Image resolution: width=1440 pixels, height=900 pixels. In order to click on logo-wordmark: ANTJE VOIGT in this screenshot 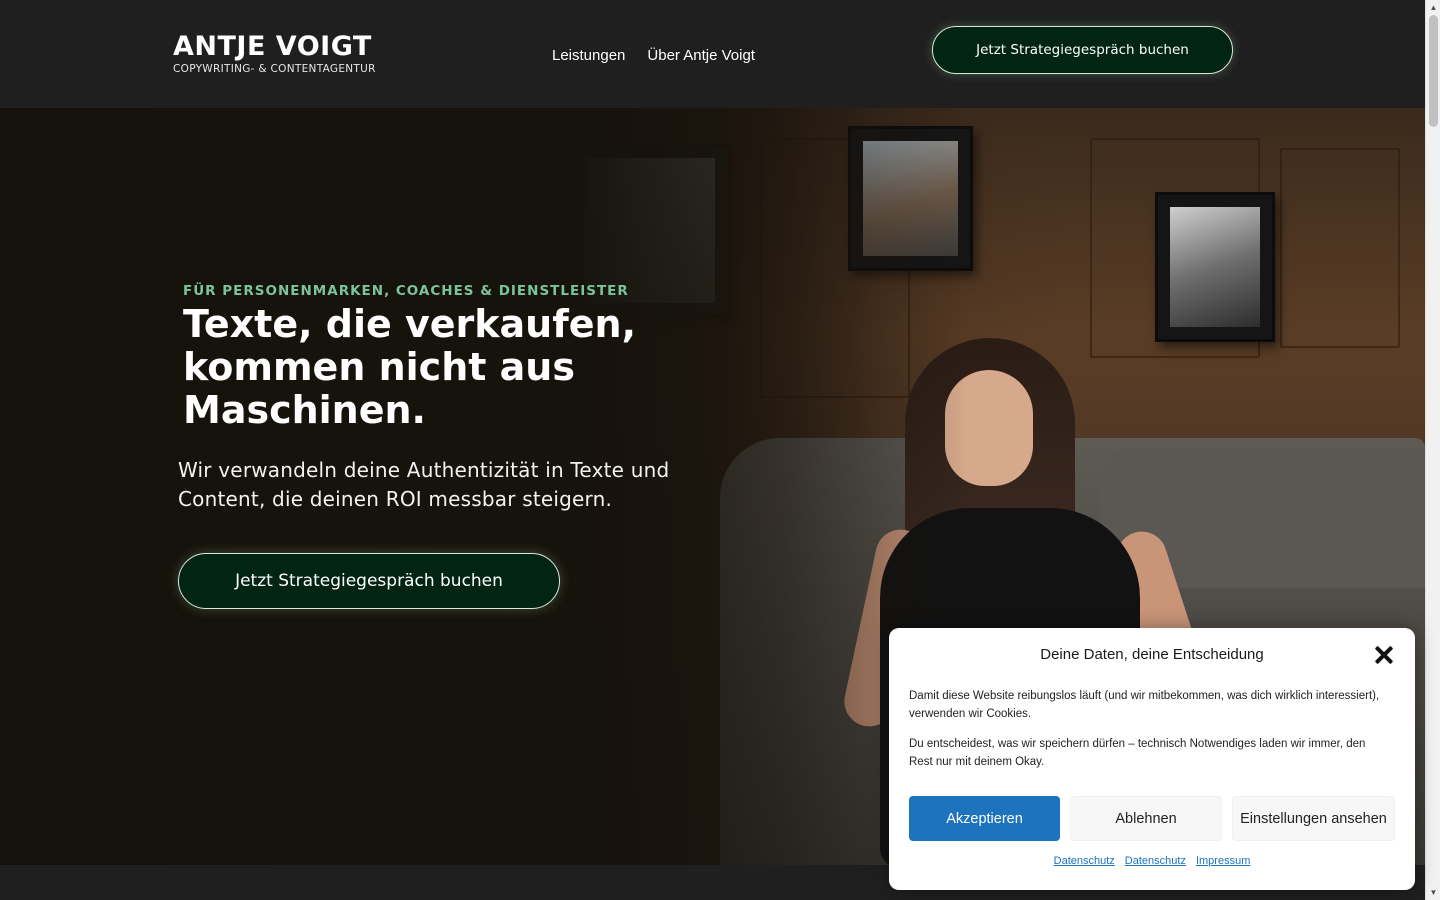, I will do `click(272, 46)`.